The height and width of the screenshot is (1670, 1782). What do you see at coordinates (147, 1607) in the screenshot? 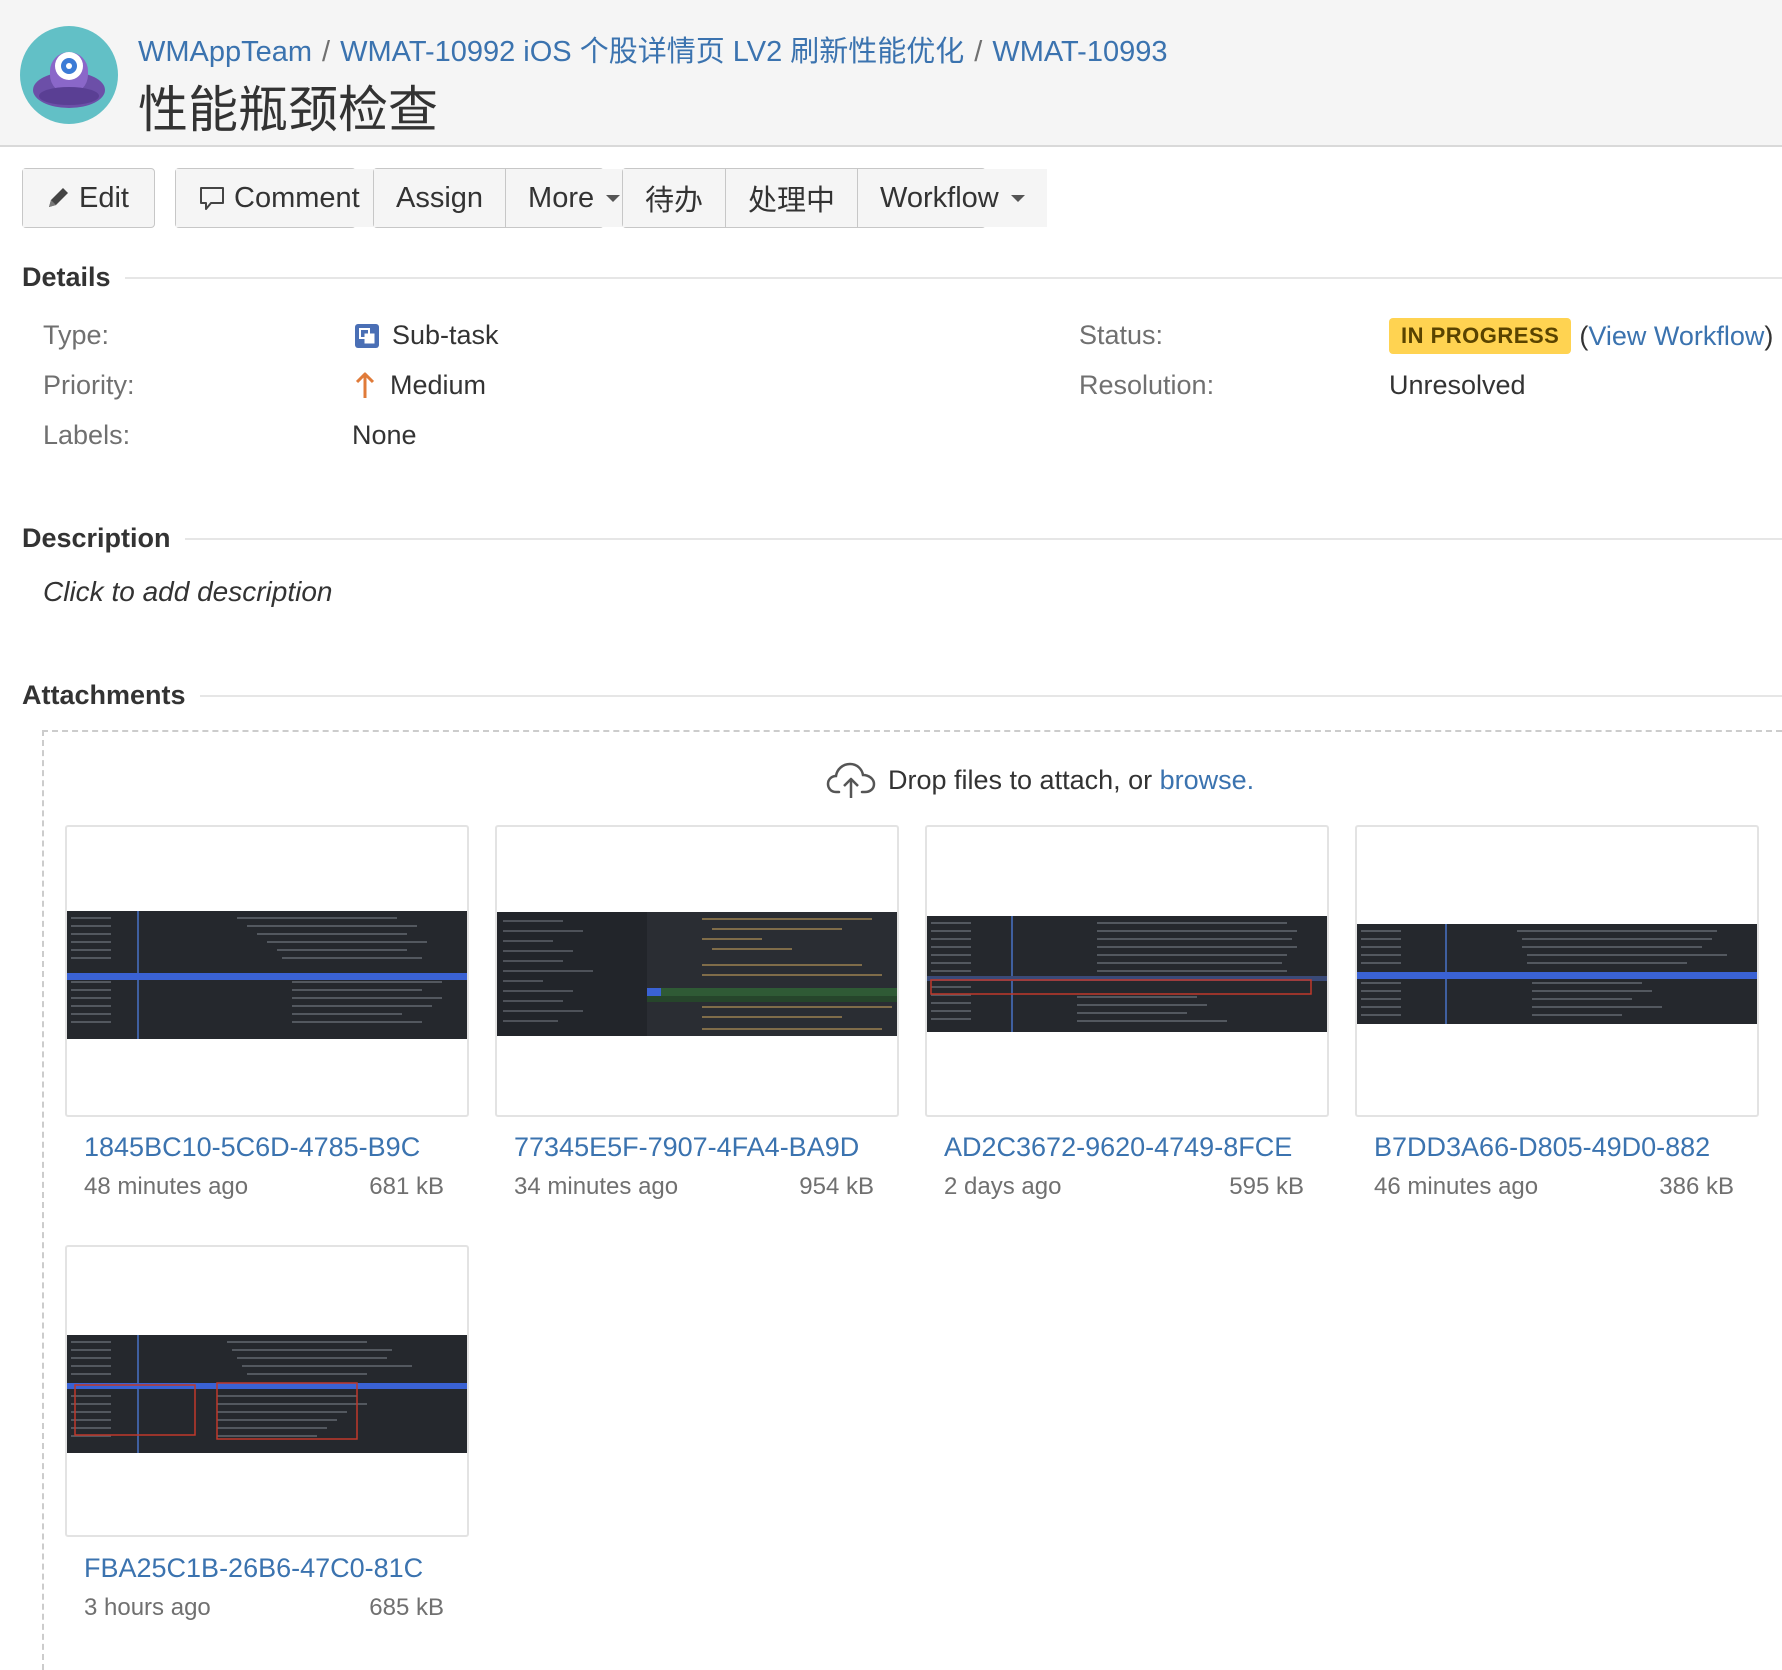
I see `attachment-date: 3 hours ago` at bounding box center [147, 1607].